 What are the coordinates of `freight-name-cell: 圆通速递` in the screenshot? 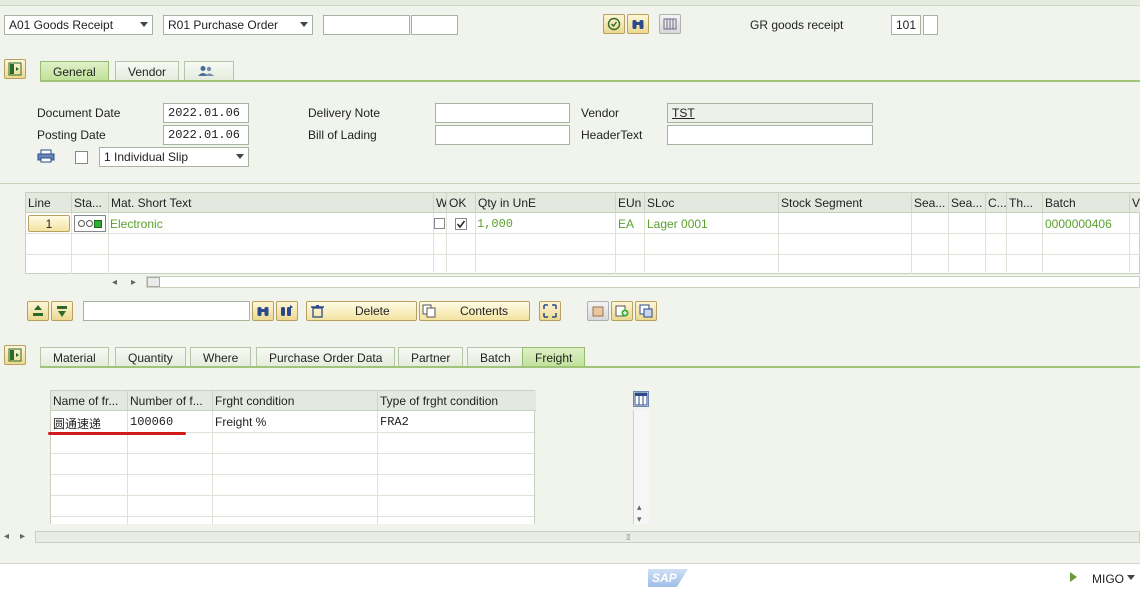 It's located at (77, 423).